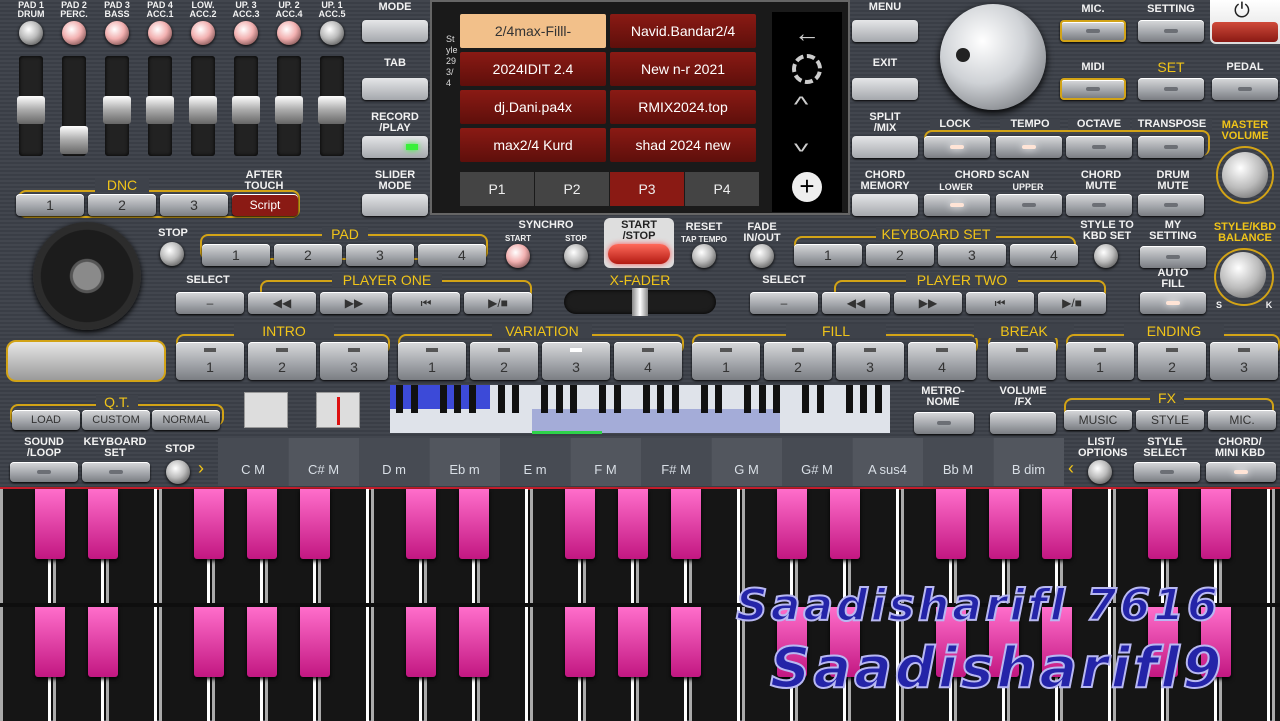 The height and width of the screenshot is (721, 1280). What do you see at coordinates (807, 33) in the screenshot?
I see `back-arrow-icon: ←` at bounding box center [807, 33].